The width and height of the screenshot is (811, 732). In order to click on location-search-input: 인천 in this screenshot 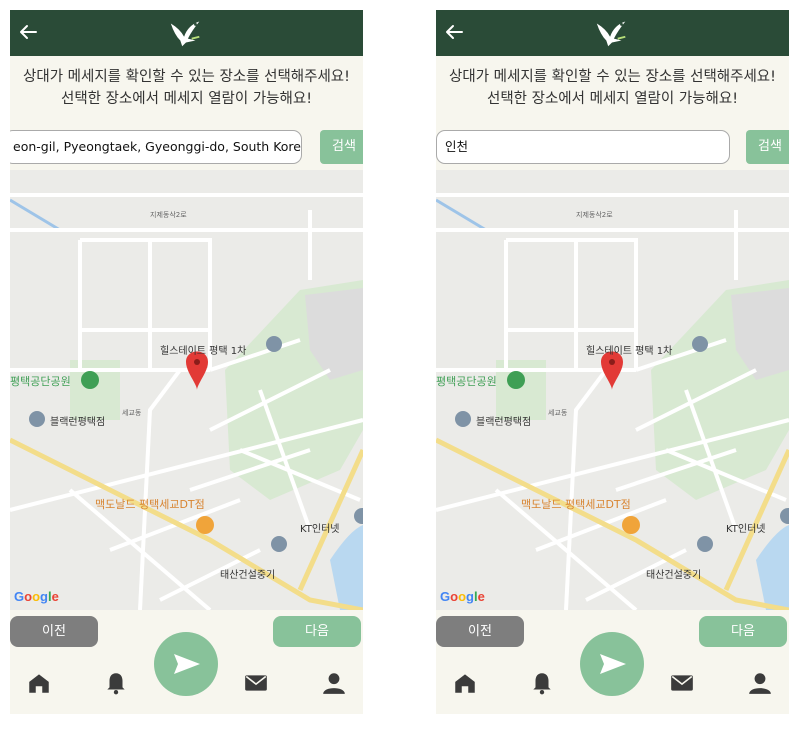, I will do `click(583, 147)`.